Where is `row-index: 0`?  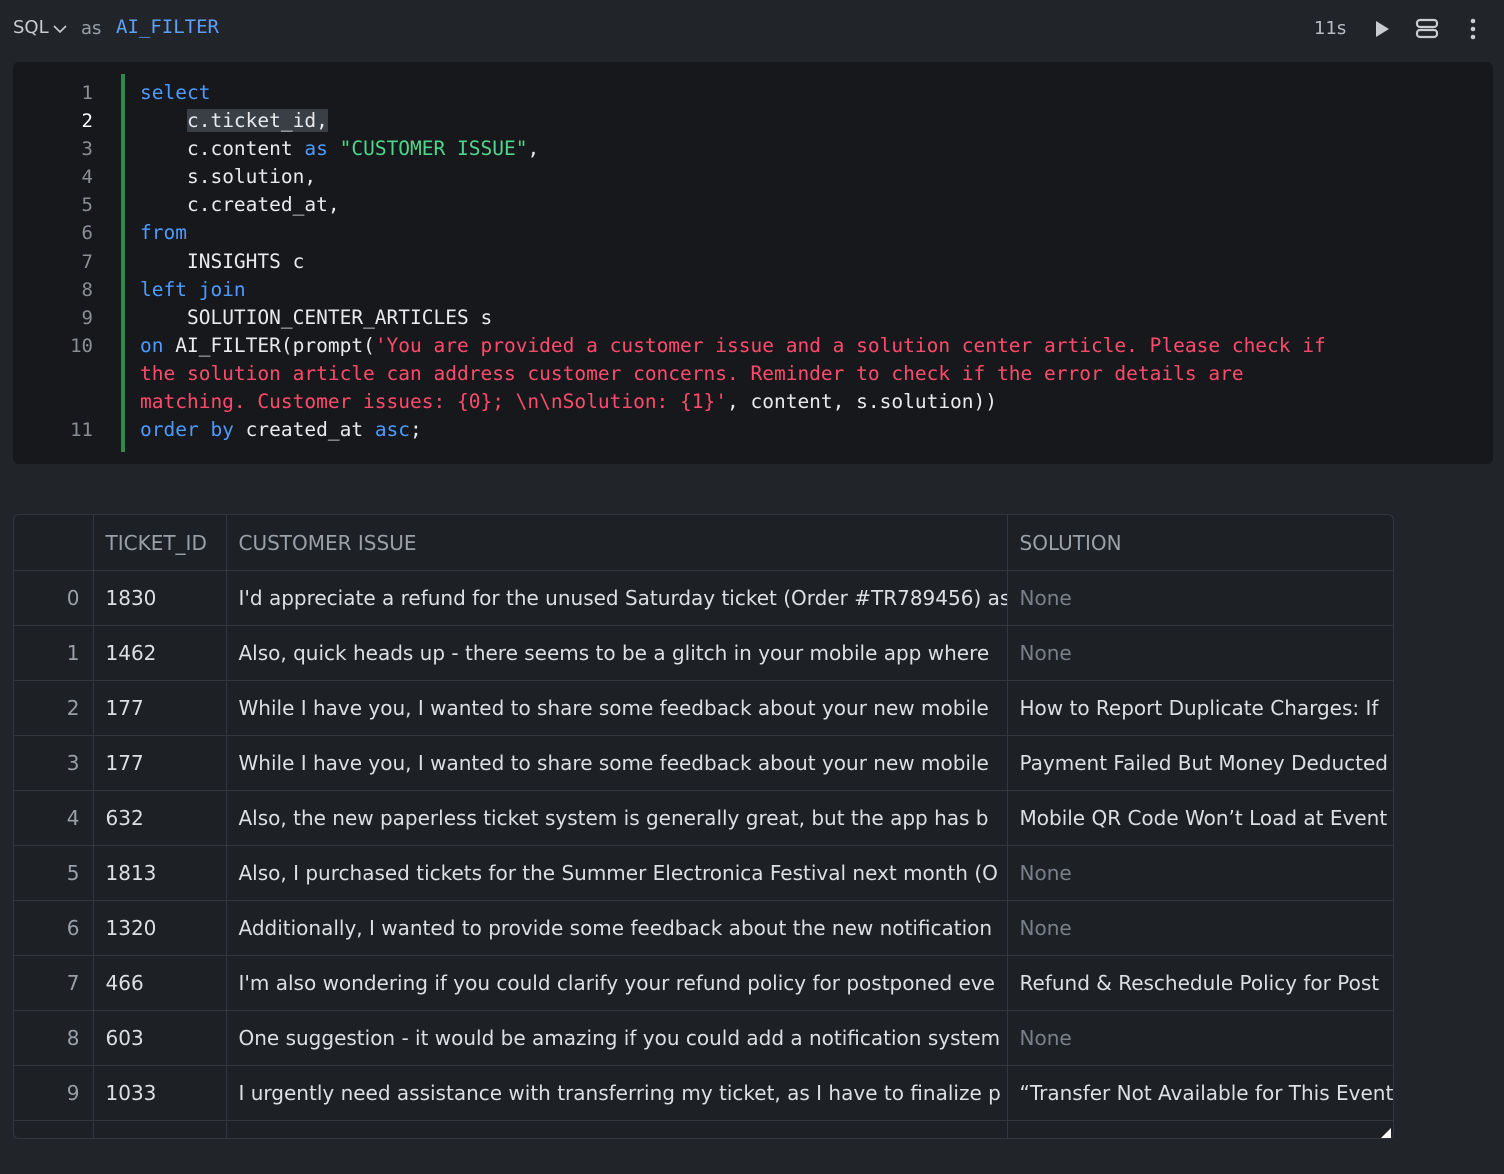
row-index: 0 is located at coordinates (54, 598).